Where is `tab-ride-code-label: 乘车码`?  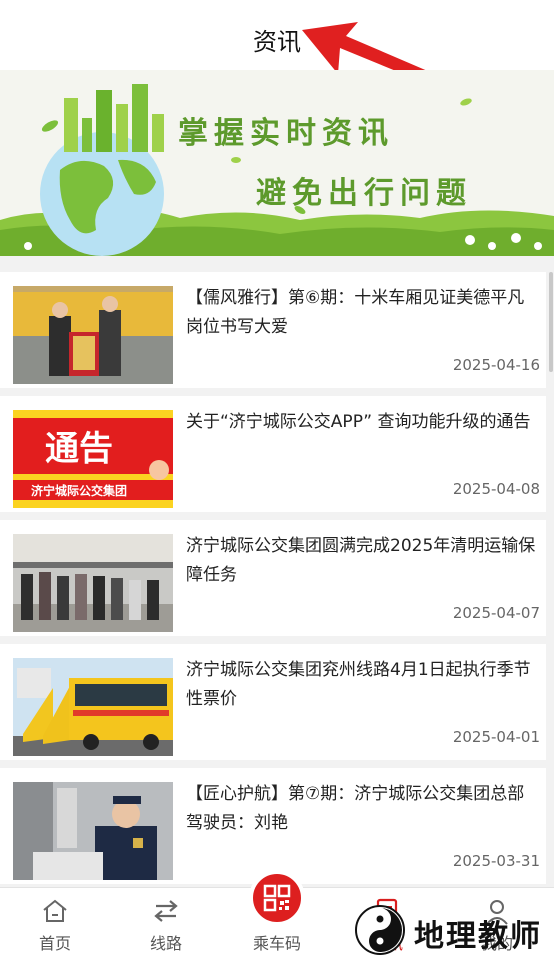
tab-ride-code-label: 乘车码 is located at coordinates (276, 943).